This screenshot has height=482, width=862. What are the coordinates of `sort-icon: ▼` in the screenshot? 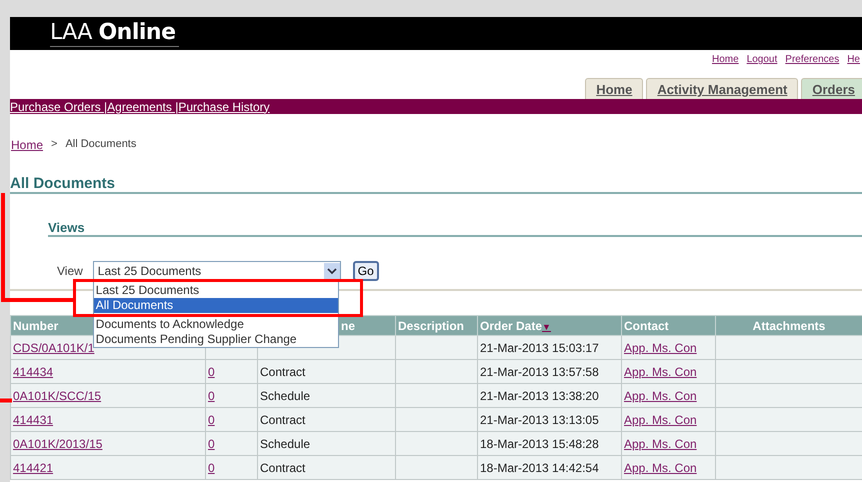 It's located at (546, 327).